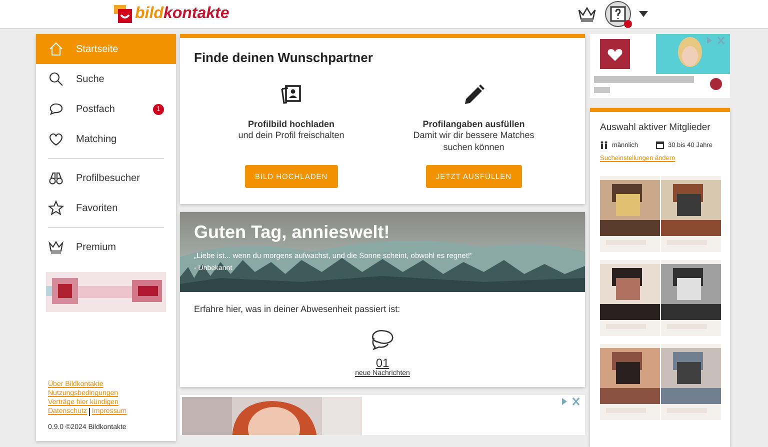 The height and width of the screenshot is (447, 768). I want to click on home-icon, so click(56, 49).